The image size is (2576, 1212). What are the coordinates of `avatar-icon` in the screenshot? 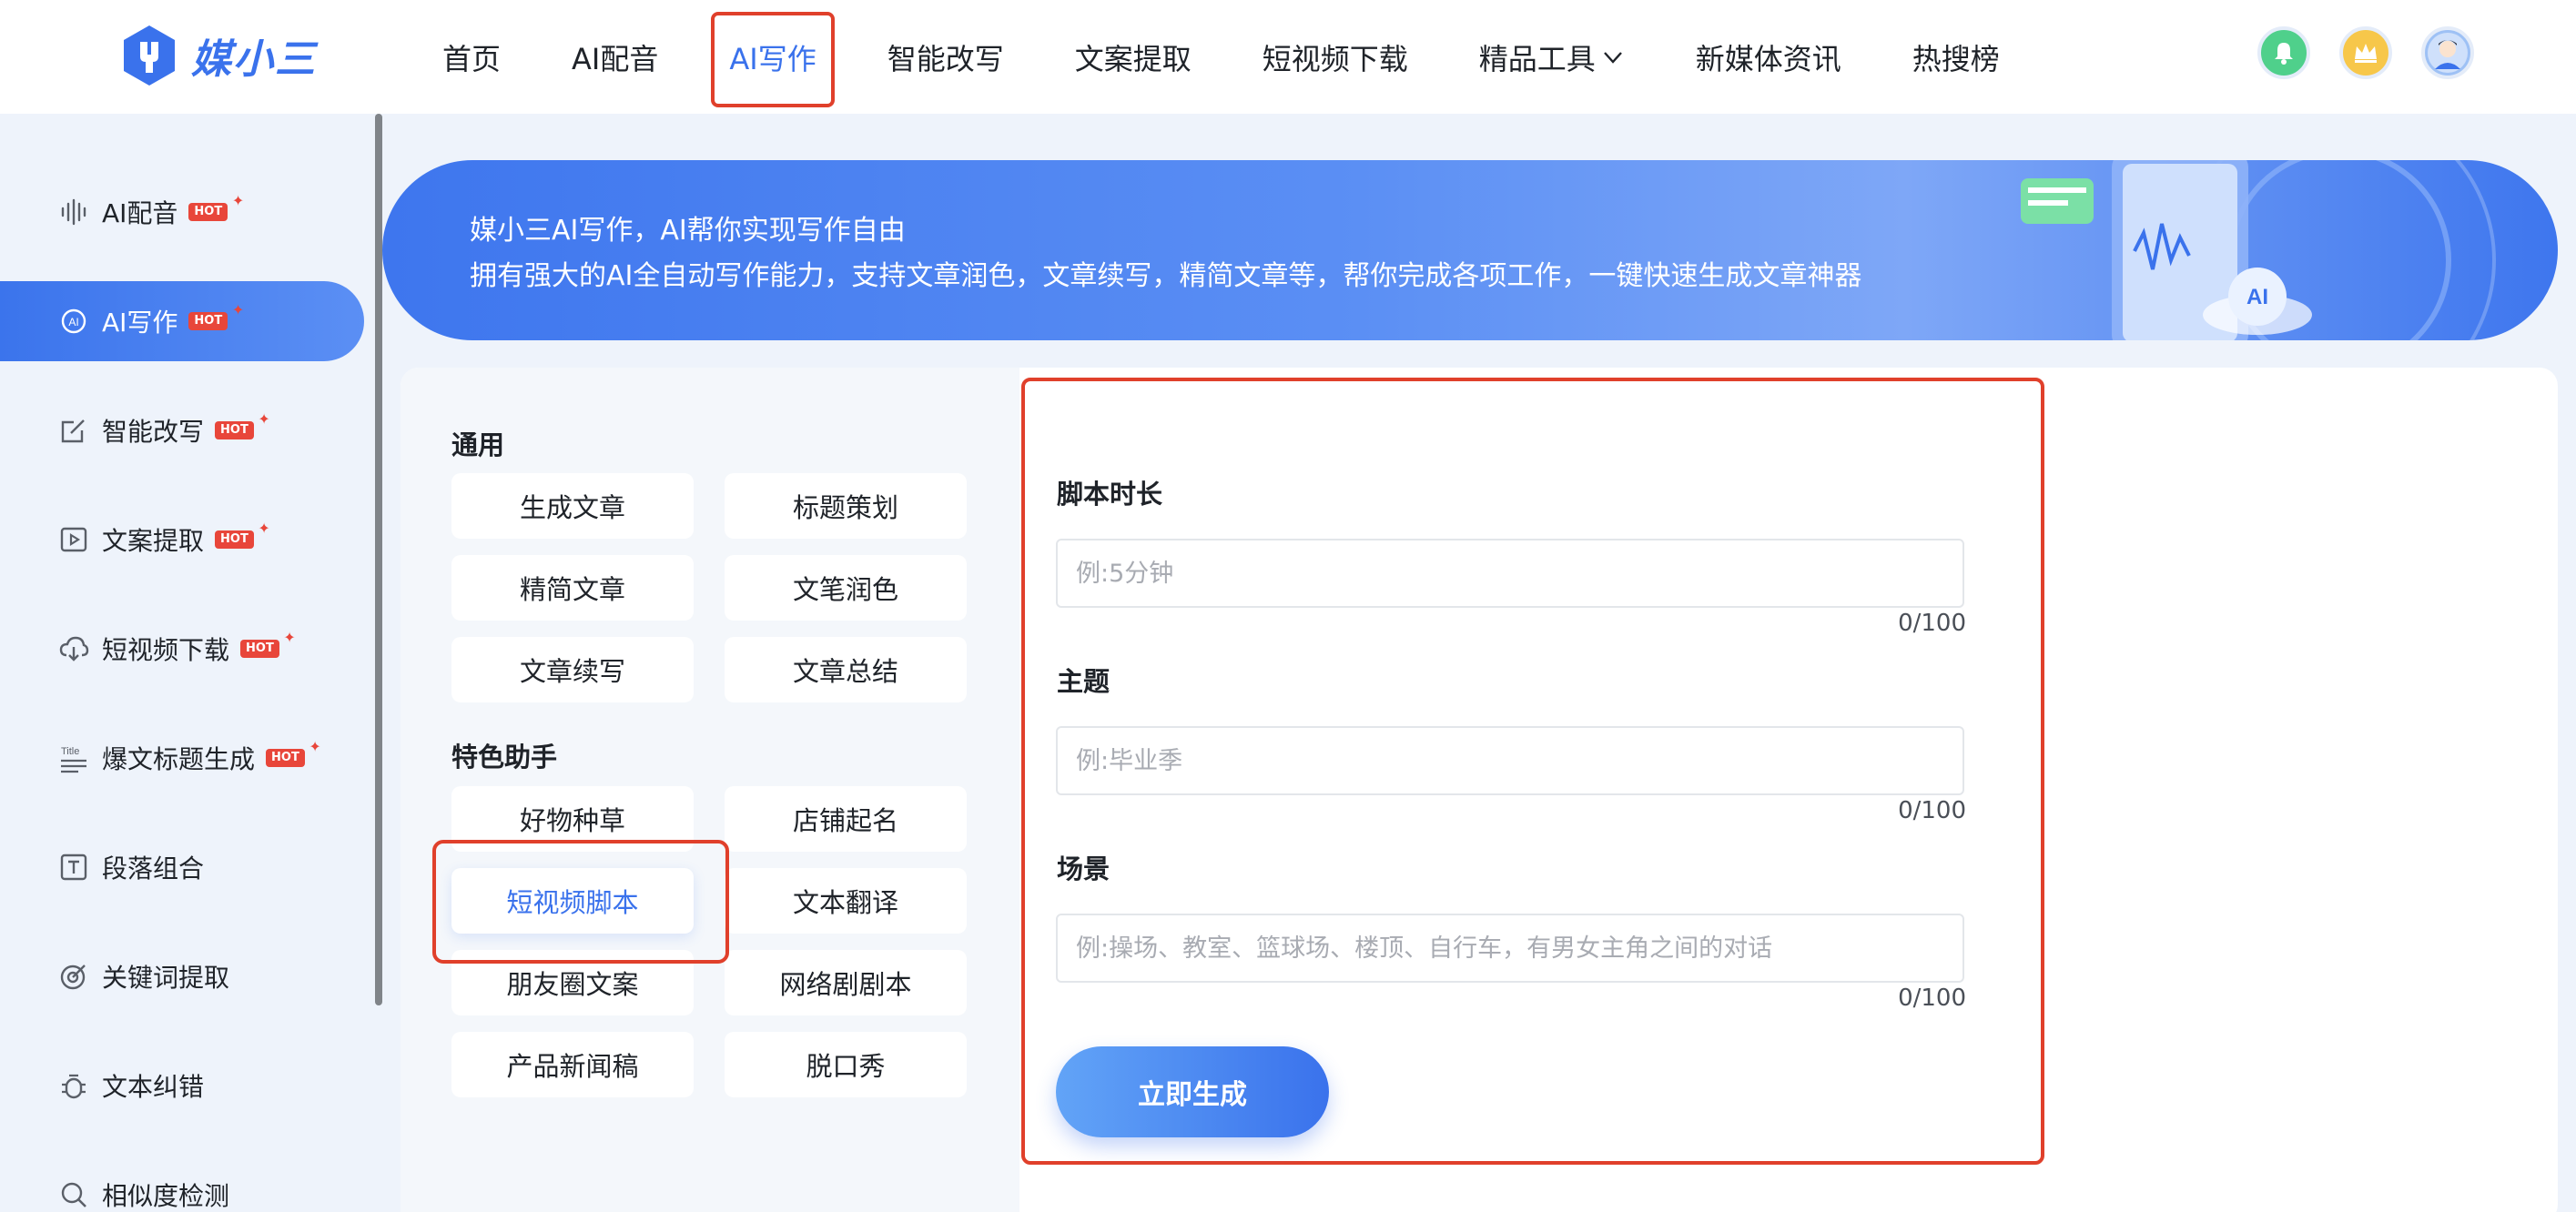 It's located at (2448, 53).